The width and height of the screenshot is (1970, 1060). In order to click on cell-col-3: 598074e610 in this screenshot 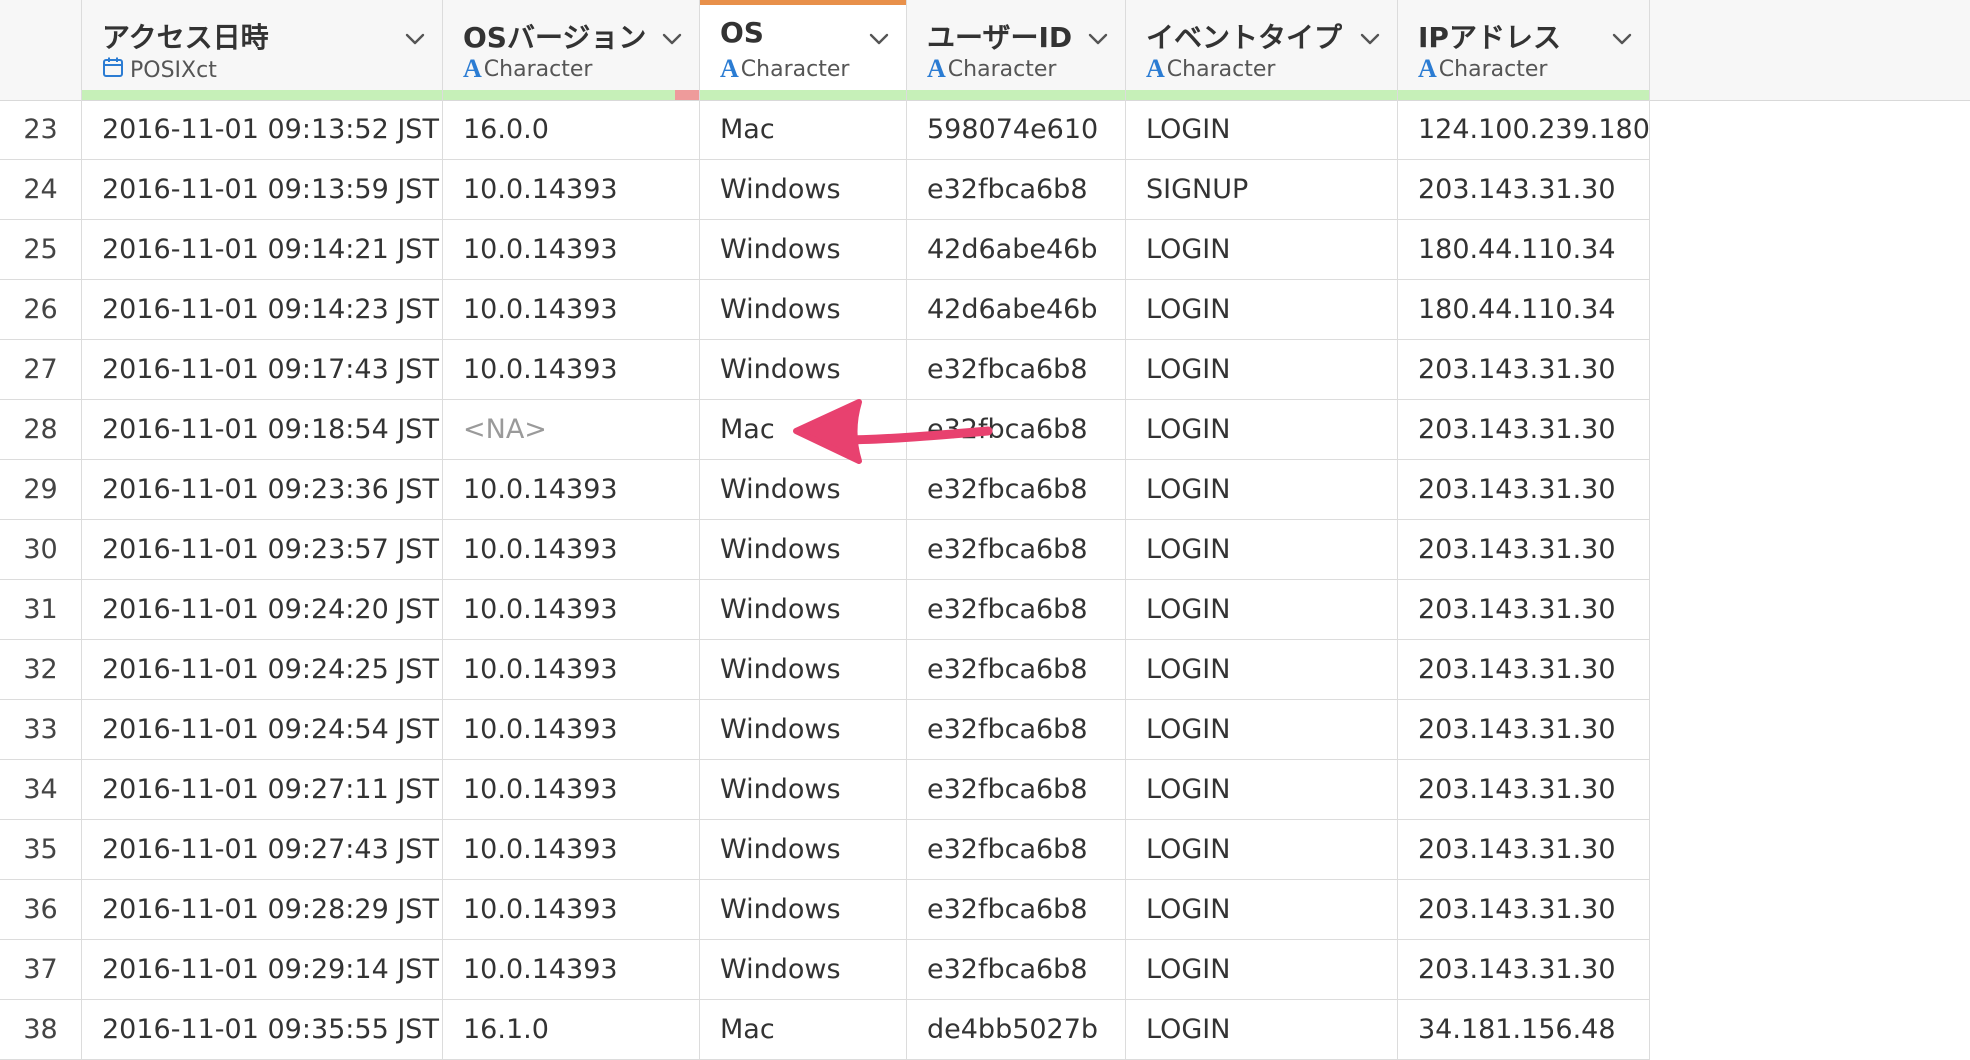, I will do `click(1016, 130)`.